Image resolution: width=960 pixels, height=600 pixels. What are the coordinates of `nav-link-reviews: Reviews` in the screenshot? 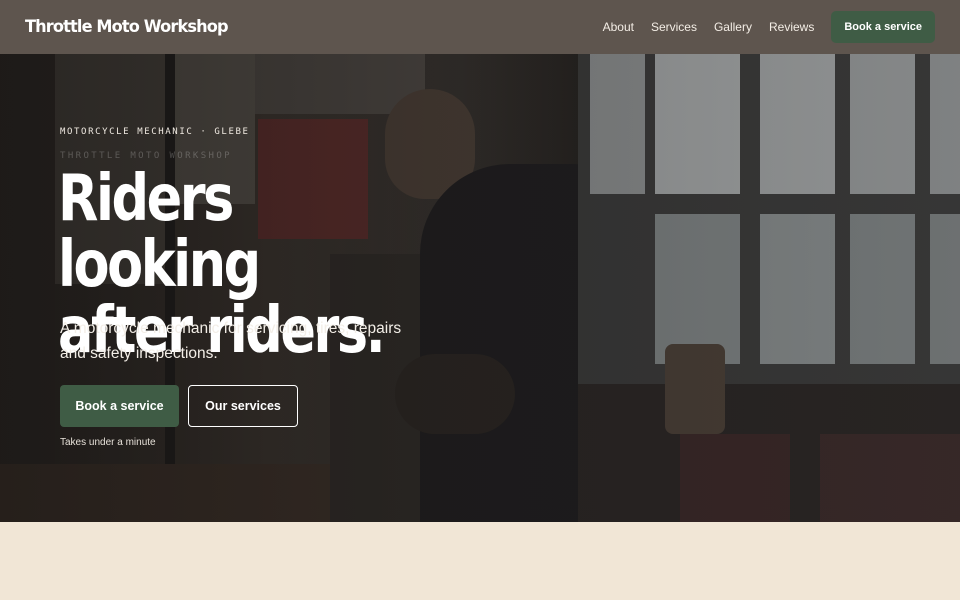 It's located at (791, 27).